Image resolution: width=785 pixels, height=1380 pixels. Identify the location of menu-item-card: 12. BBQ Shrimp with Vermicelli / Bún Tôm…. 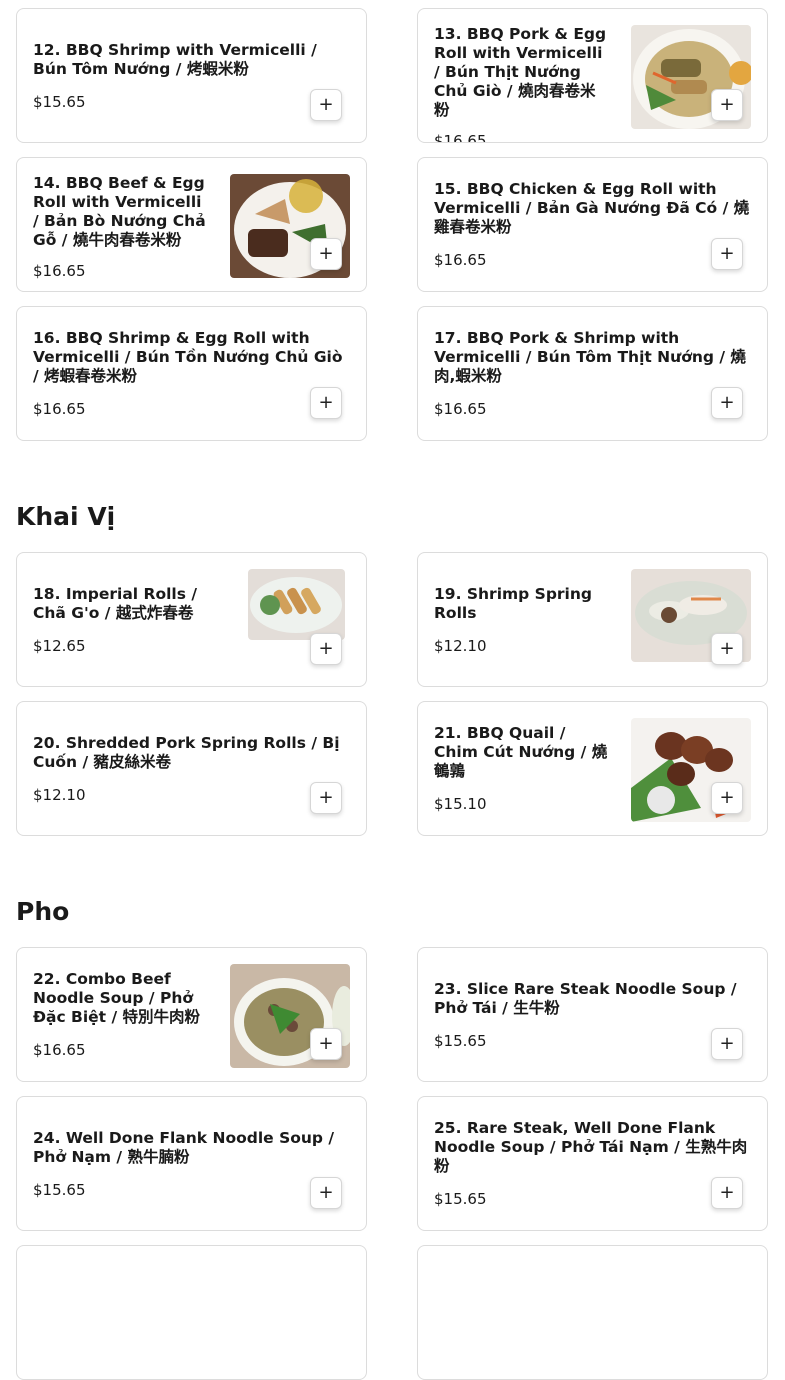
(191, 75).